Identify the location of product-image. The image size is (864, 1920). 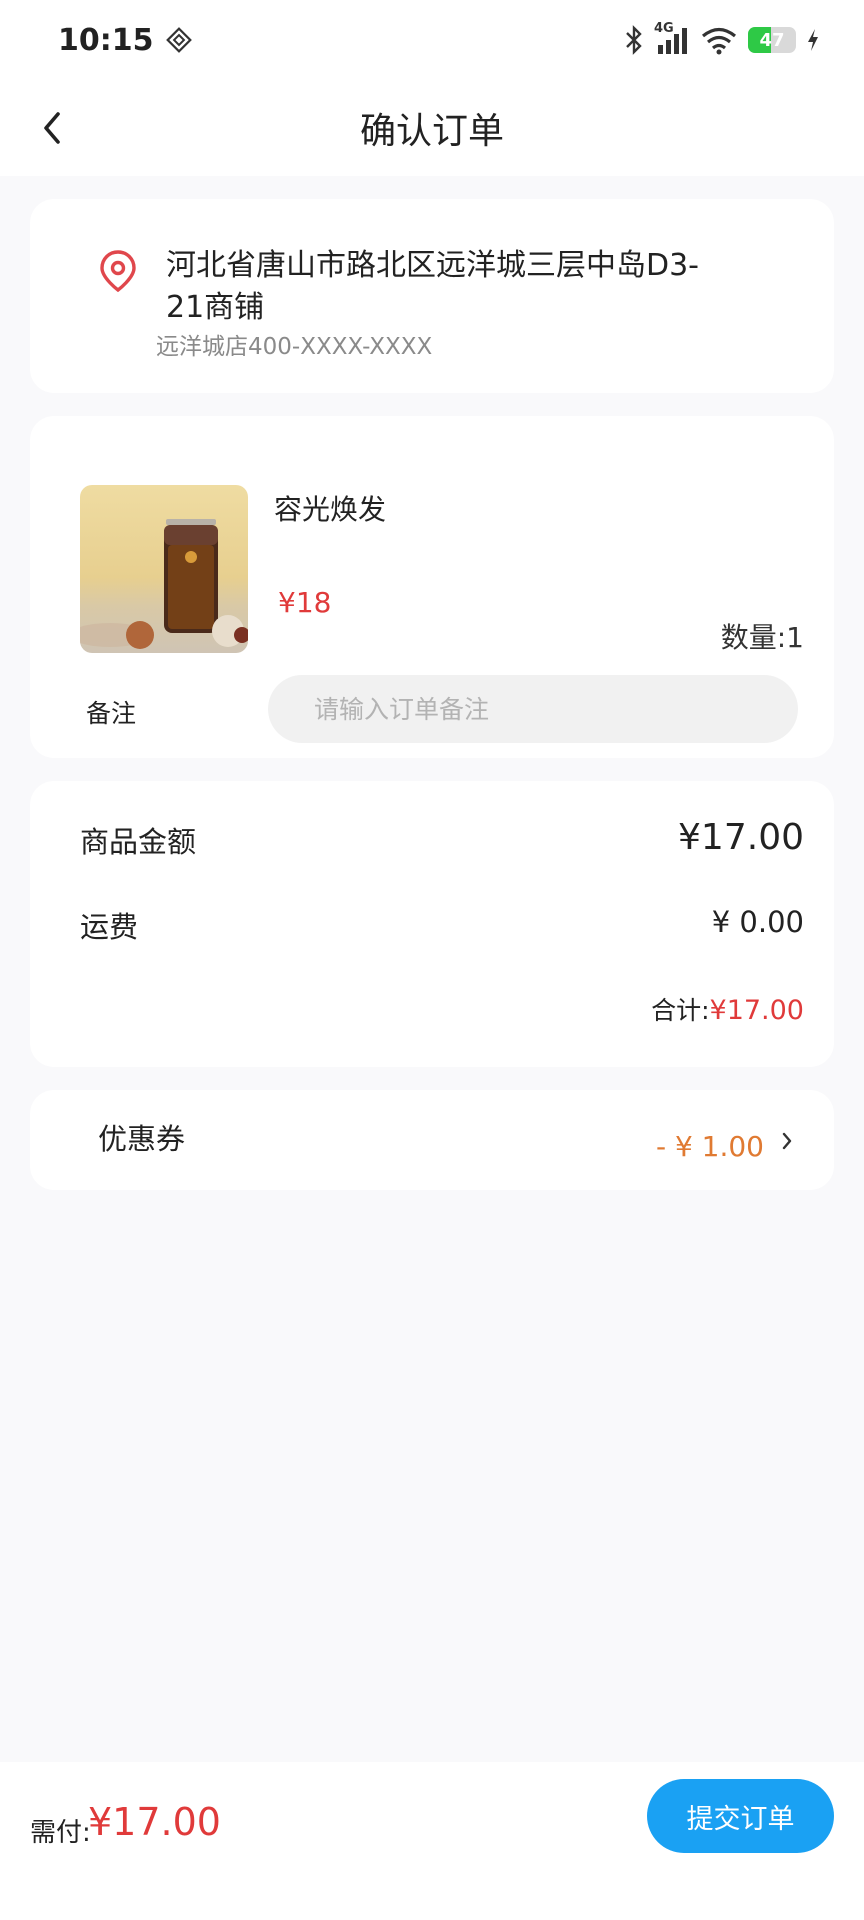
(164, 569).